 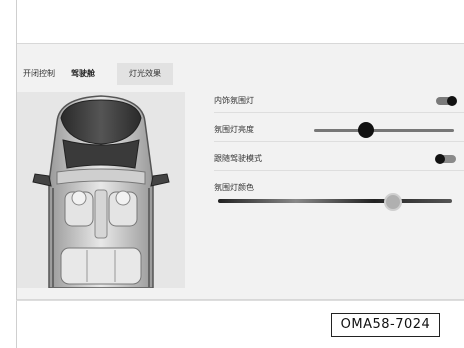 What do you see at coordinates (240, 300) in the screenshot?
I see `bottom-rule` at bounding box center [240, 300].